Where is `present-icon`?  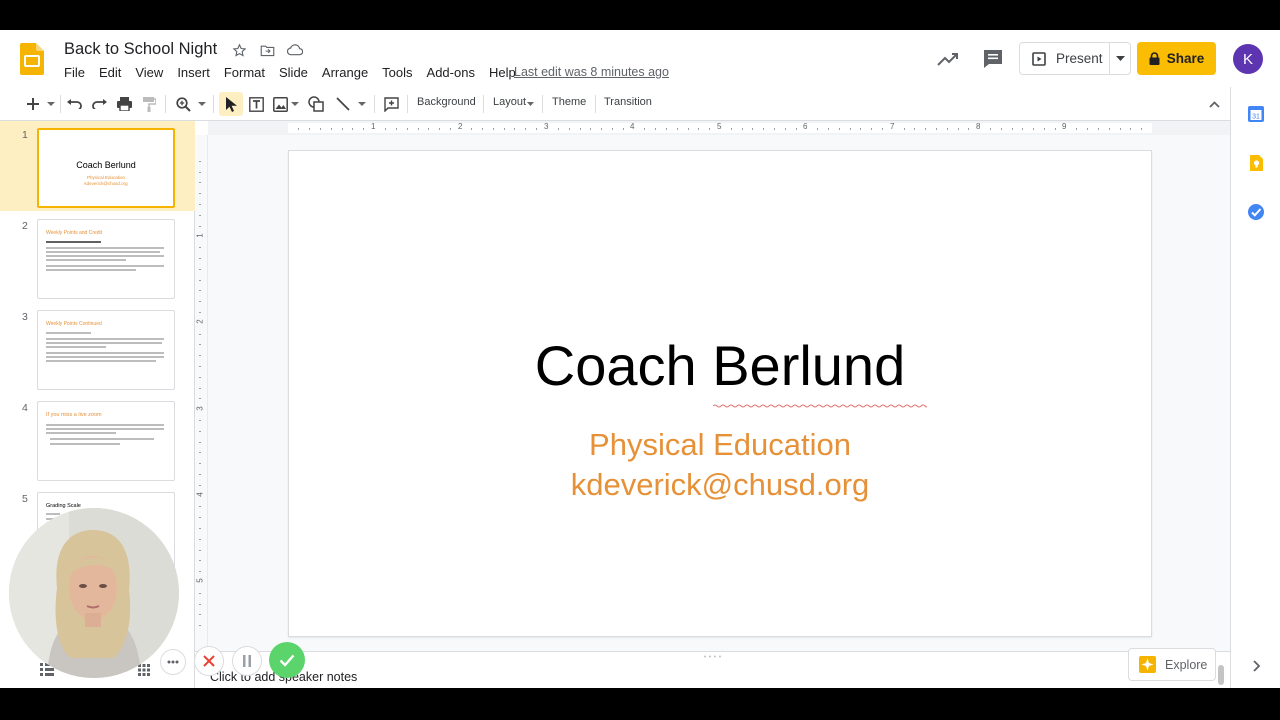
present-icon is located at coordinates (1039, 58).